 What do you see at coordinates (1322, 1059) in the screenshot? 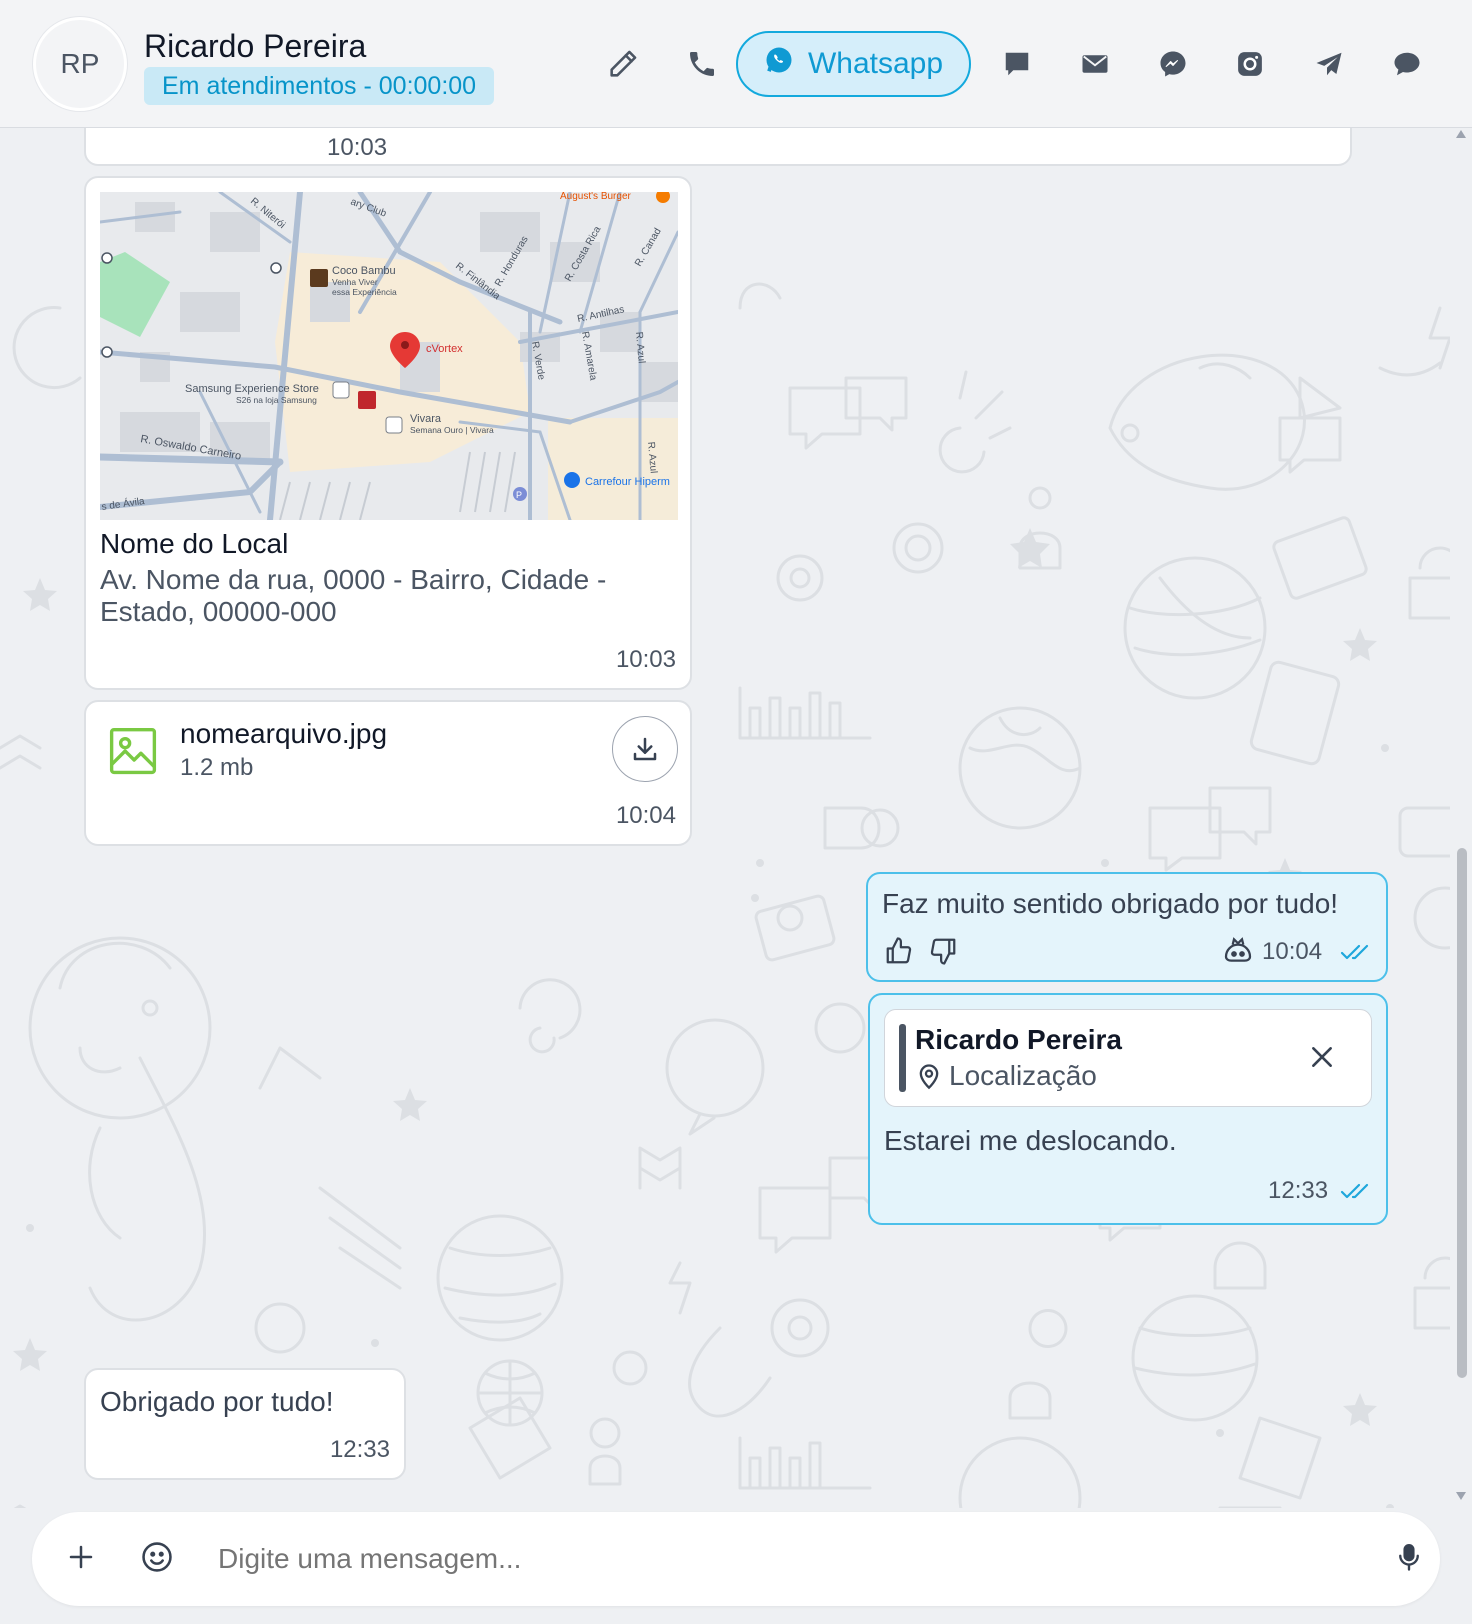
I see `close-icon` at bounding box center [1322, 1059].